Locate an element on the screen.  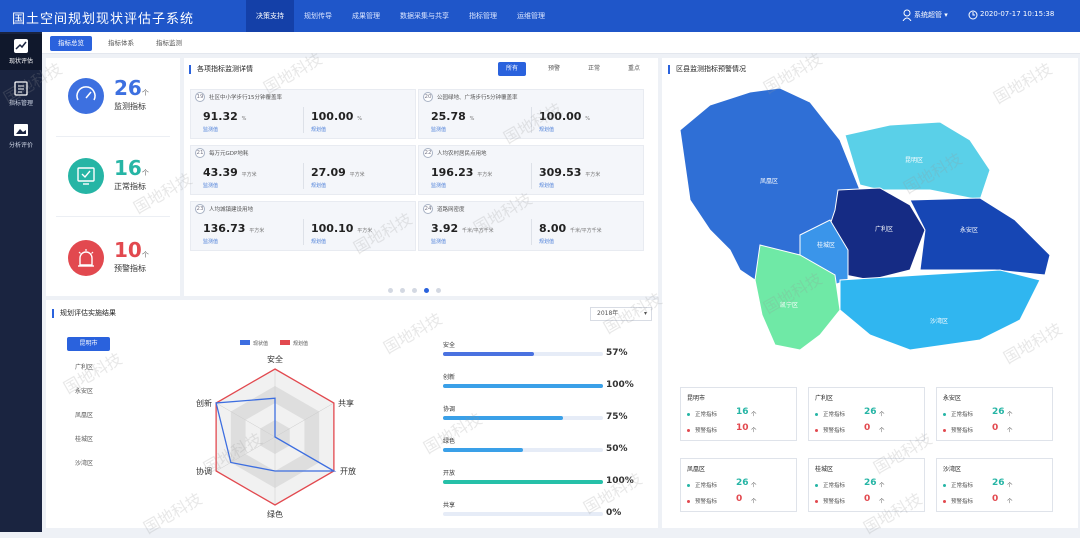
bar-percent: 57% is located at coordinates (617, 353).